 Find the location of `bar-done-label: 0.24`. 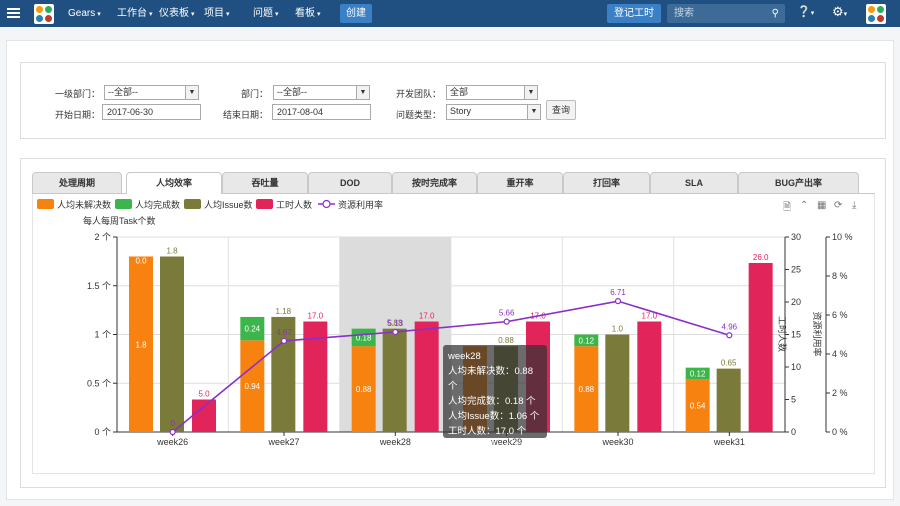

bar-done-label: 0.24 is located at coordinates (253, 329).